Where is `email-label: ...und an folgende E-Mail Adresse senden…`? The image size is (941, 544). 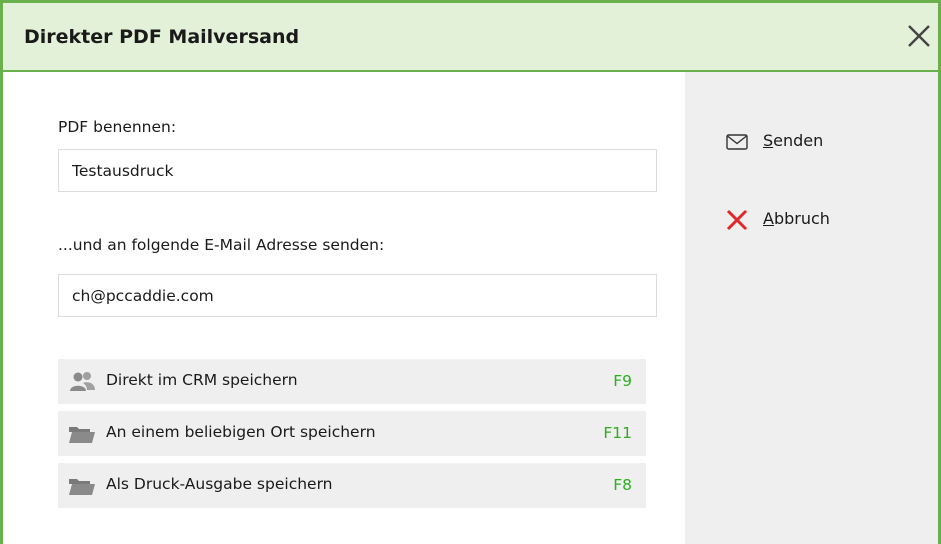 email-label: ...und an folgende E-Mail Adresse senden… is located at coordinates (221, 245).